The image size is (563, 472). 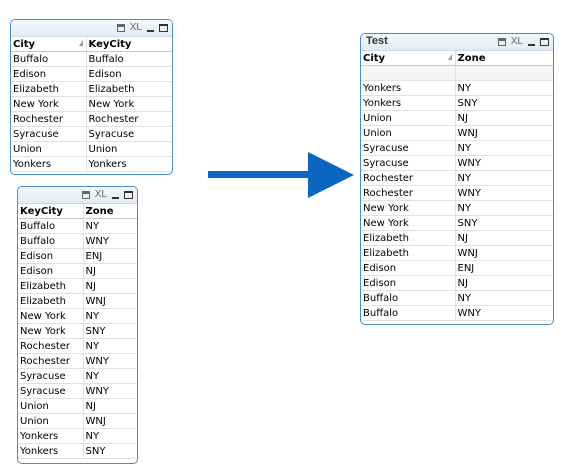 I want to click on table-row: Rochester Rochester, so click(x=91, y=119).